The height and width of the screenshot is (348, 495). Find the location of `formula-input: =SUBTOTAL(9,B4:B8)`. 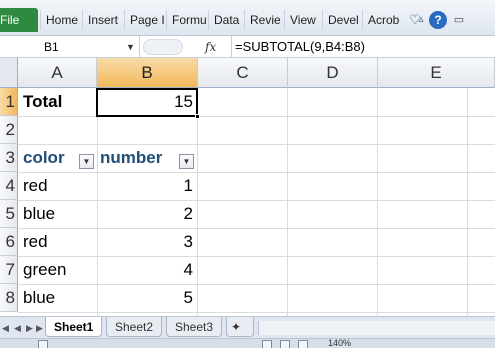

formula-input: =SUBTOTAL(9,B4:B8) is located at coordinates (298, 47).